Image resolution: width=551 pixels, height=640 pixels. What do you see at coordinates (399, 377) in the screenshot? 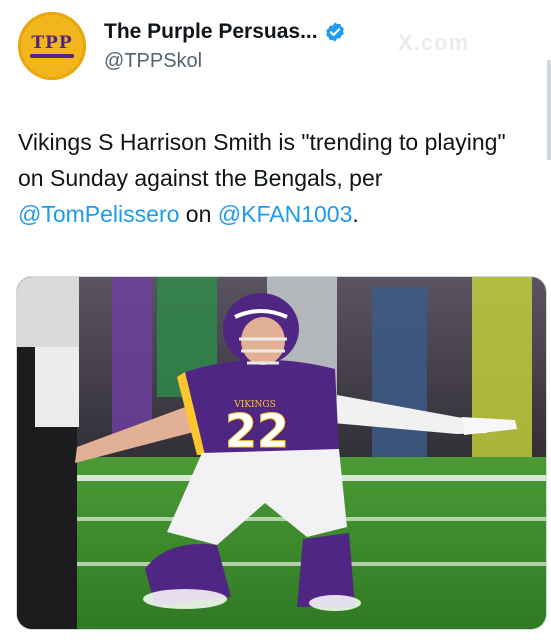
I see `sideline-person-blue` at bounding box center [399, 377].